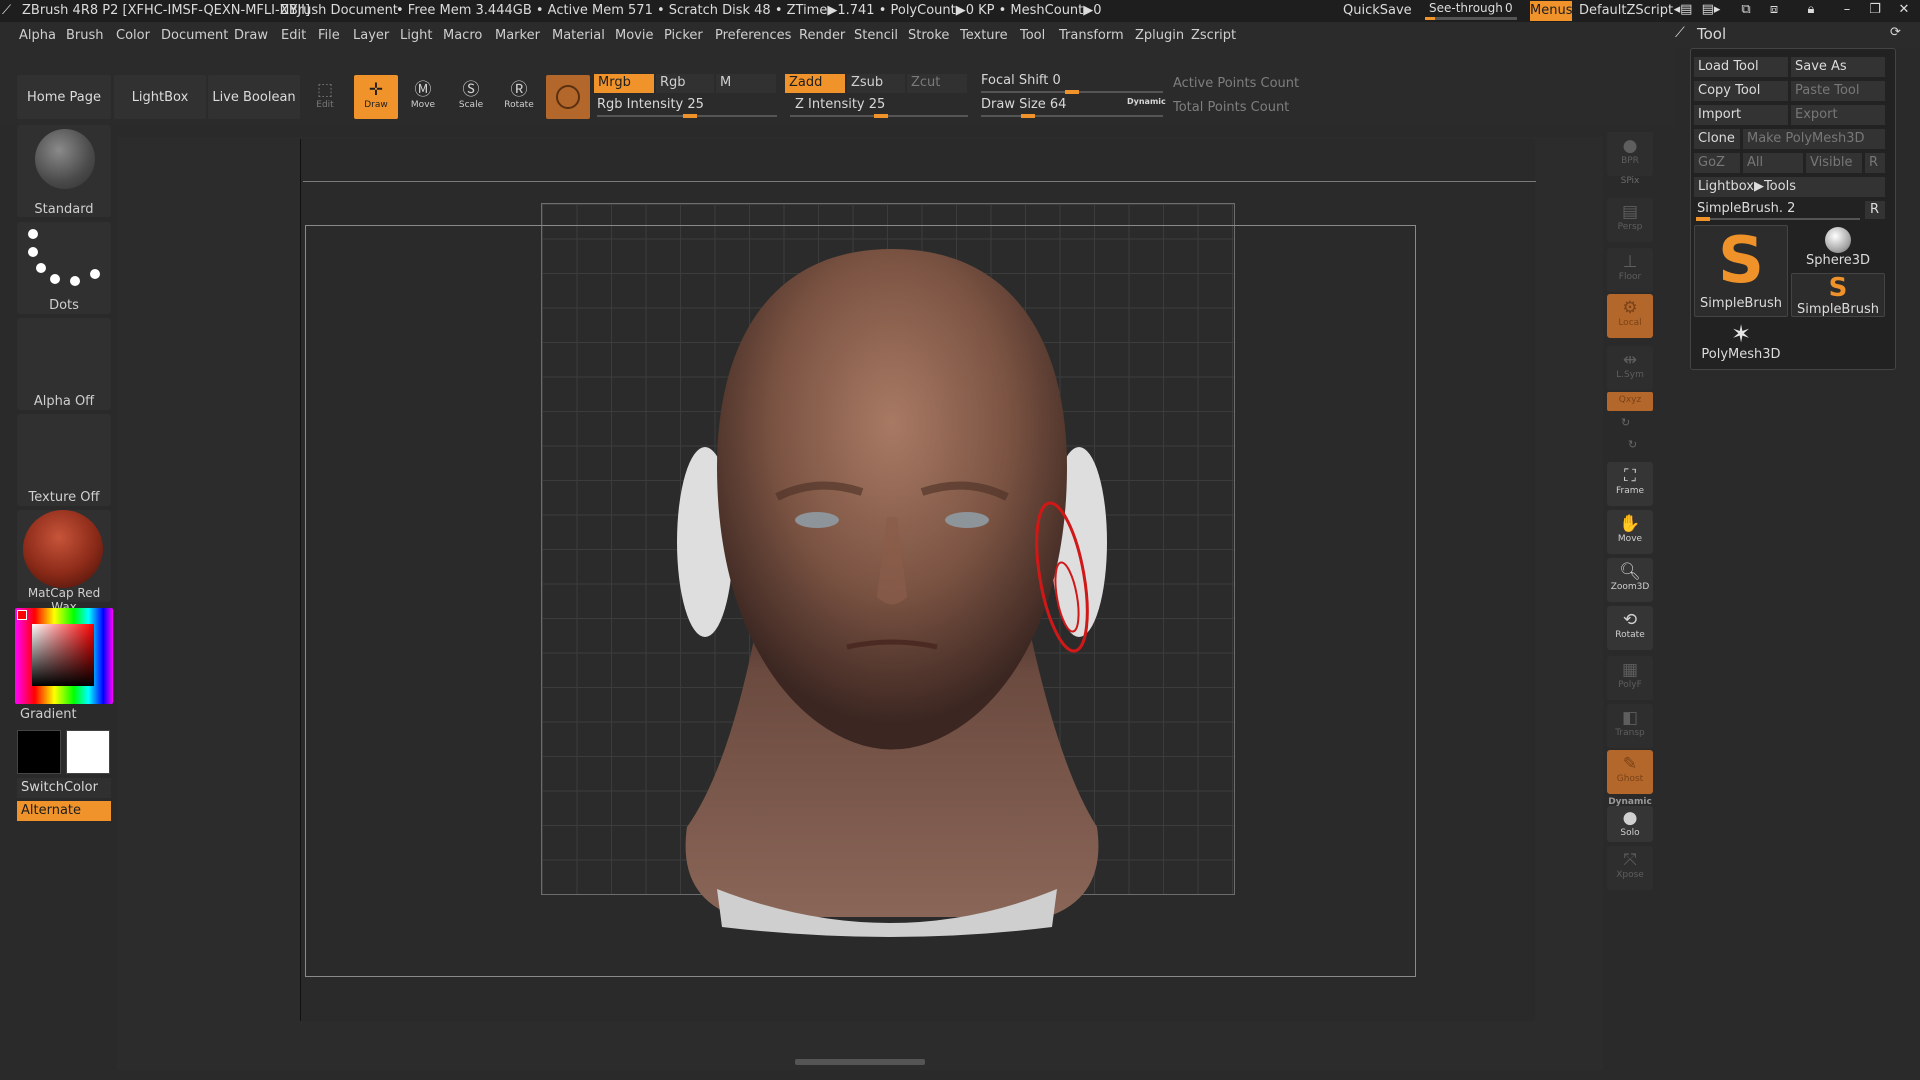  What do you see at coordinates (1773, 163) in the screenshot?
I see `goz-all-button: All` at bounding box center [1773, 163].